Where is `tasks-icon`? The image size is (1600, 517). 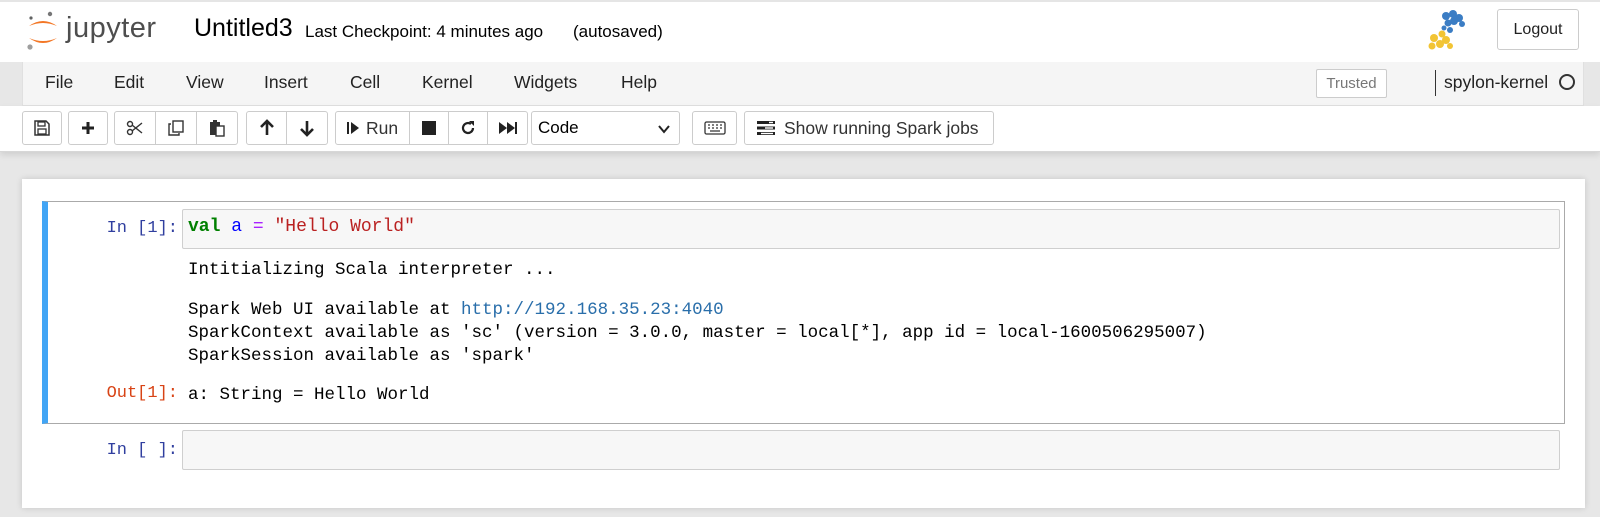 tasks-icon is located at coordinates (766, 128).